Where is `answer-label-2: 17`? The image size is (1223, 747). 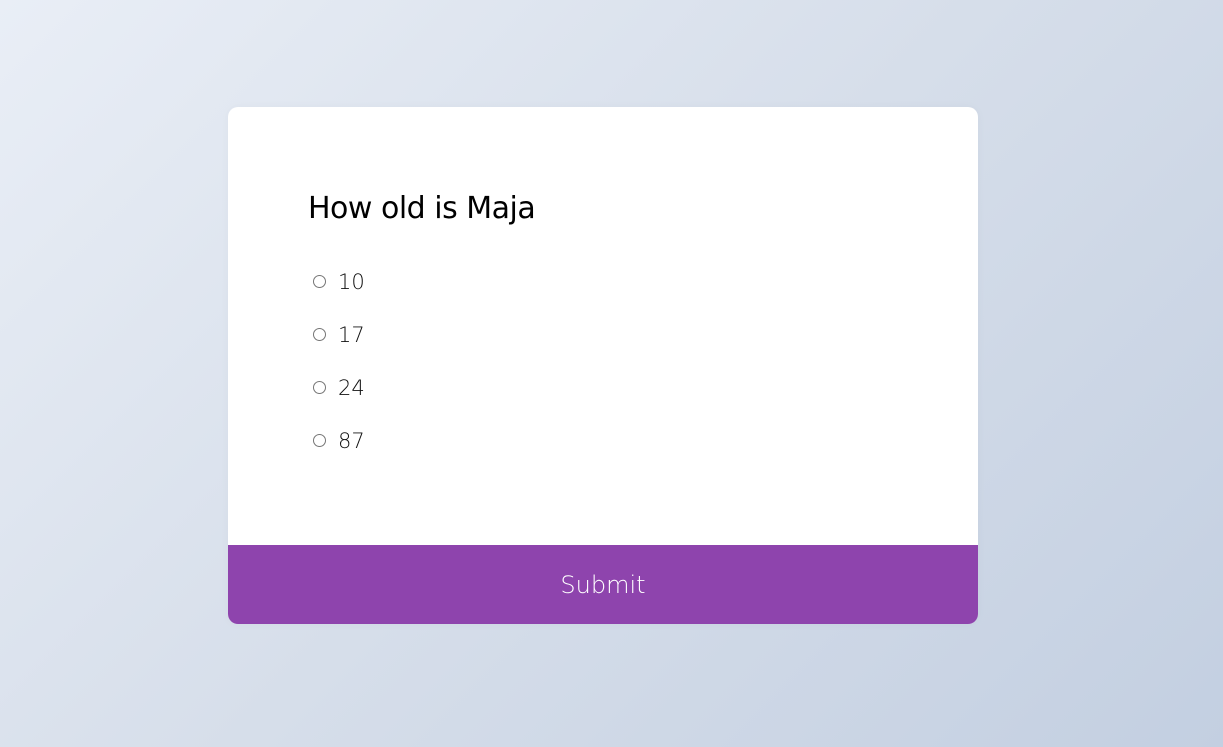
answer-label-2: 17 is located at coordinates (351, 335).